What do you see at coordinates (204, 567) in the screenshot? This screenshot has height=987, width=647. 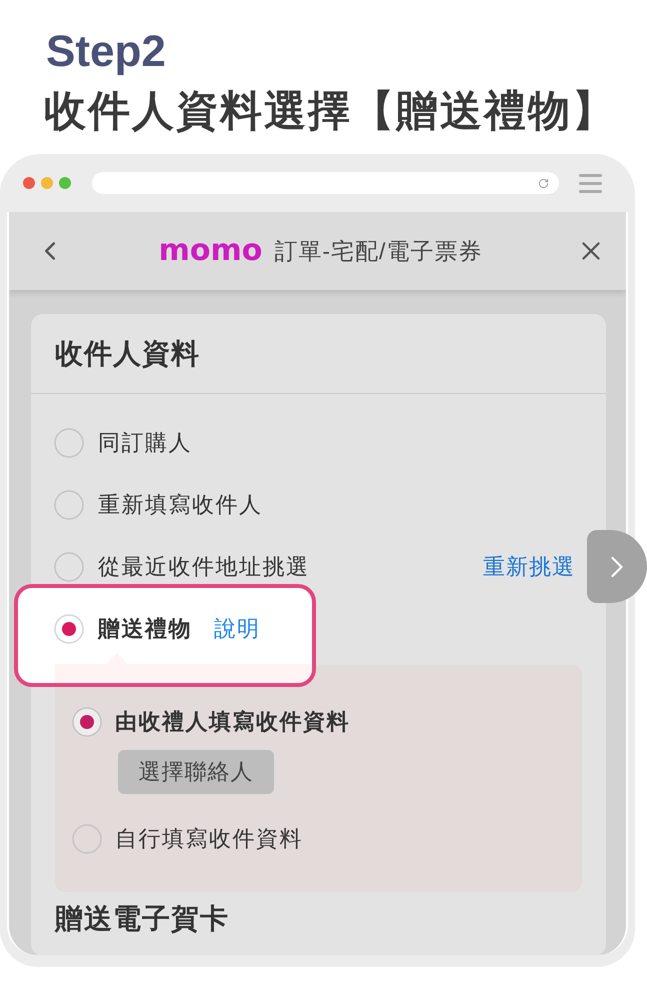 I see `option-label: 從最近收件地址挑選` at bounding box center [204, 567].